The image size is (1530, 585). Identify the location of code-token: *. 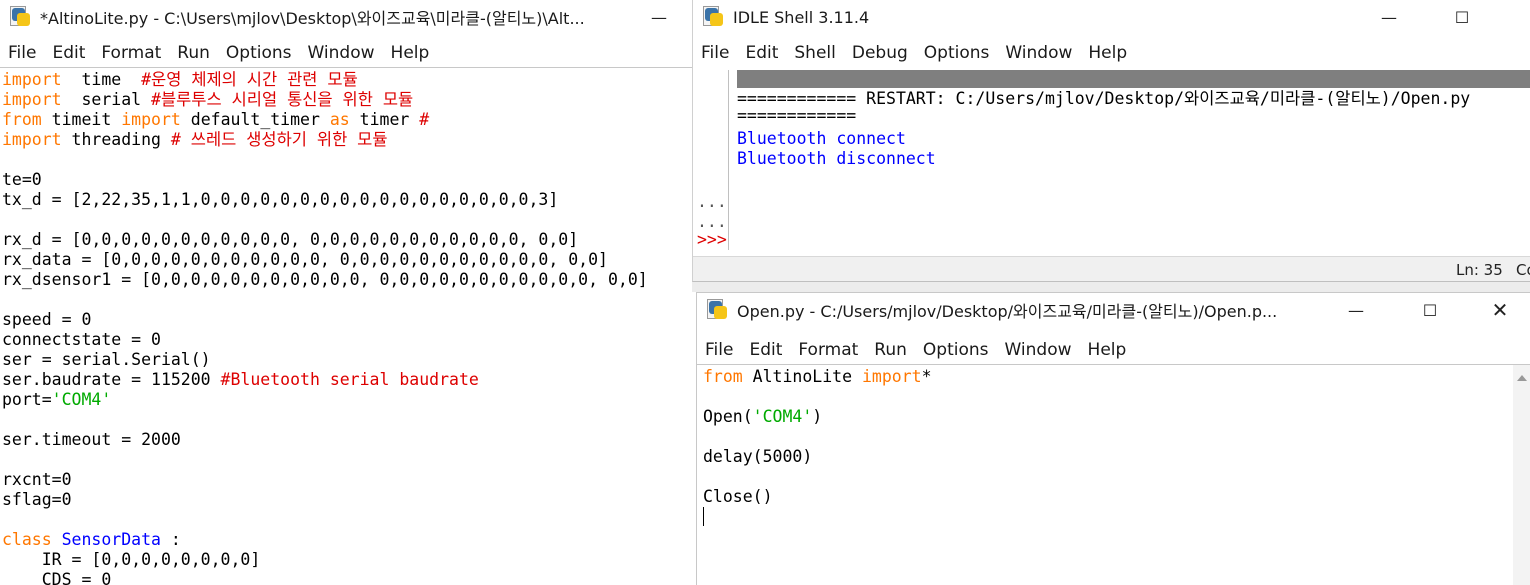
(926, 376).